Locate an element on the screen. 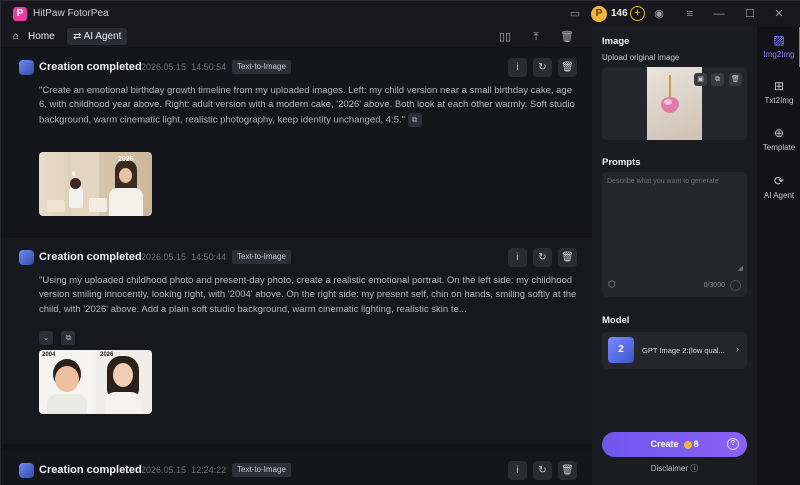 The width and height of the screenshot is (800, 485). minimize-button: — is located at coordinates (719, 14).